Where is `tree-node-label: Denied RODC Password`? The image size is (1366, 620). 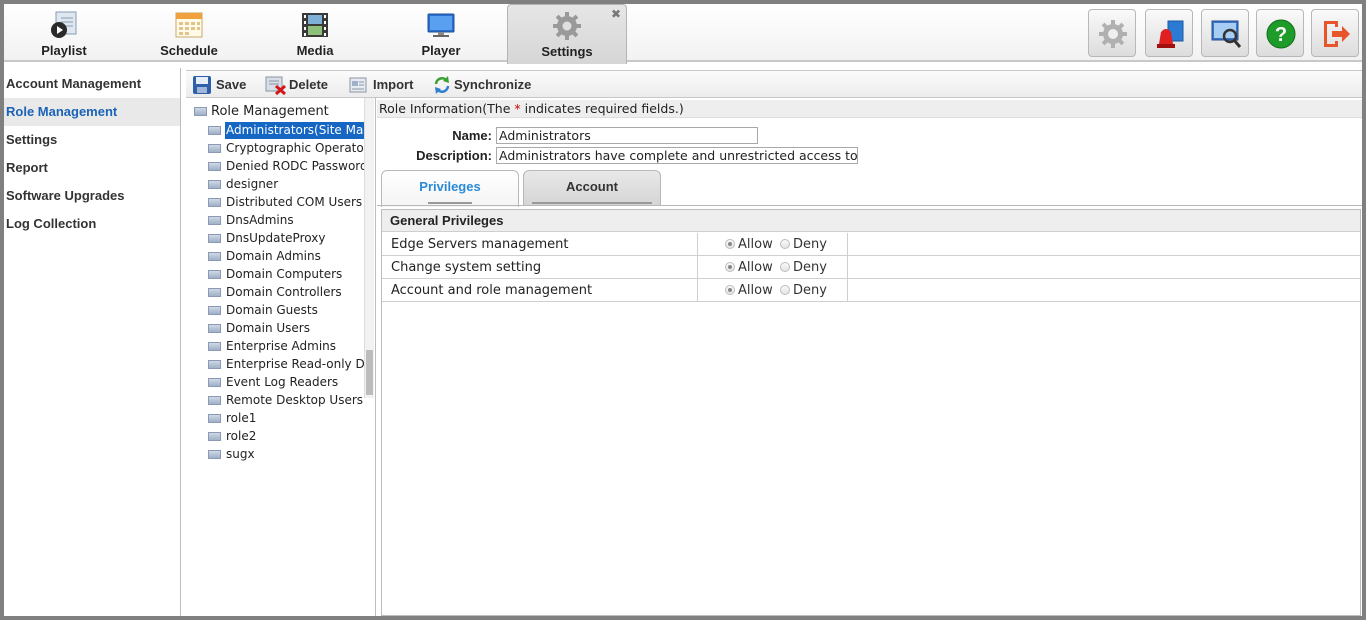
tree-node-label: Denied RODC Password is located at coordinates (295, 166).